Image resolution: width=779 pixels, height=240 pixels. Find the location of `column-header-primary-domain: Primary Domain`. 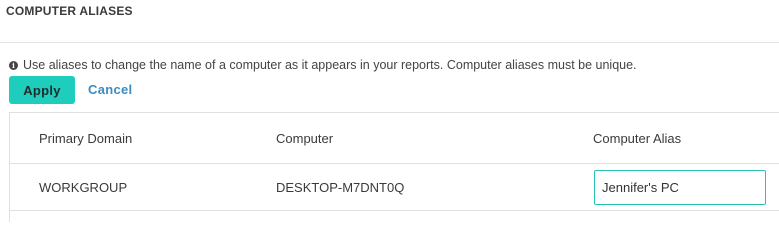

column-header-primary-domain: Primary Domain is located at coordinates (86, 138).